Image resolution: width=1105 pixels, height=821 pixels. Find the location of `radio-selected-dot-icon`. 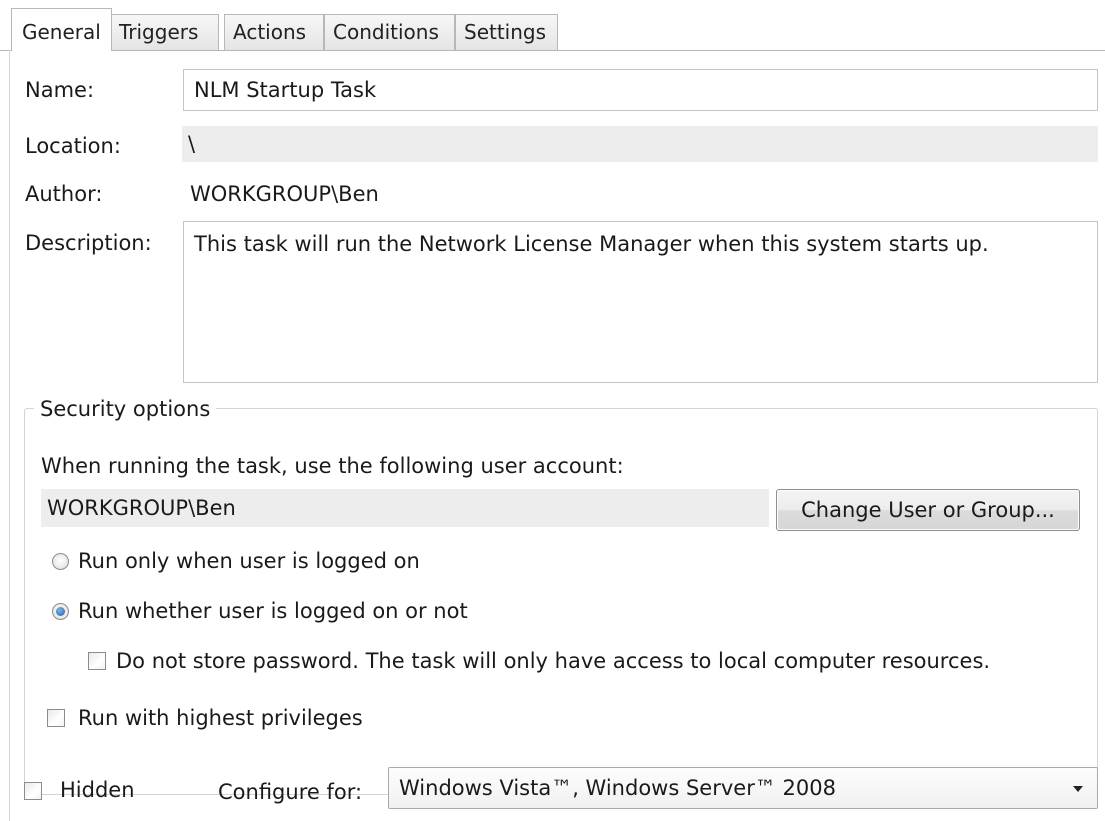

radio-selected-dot-icon is located at coordinates (60, 611).